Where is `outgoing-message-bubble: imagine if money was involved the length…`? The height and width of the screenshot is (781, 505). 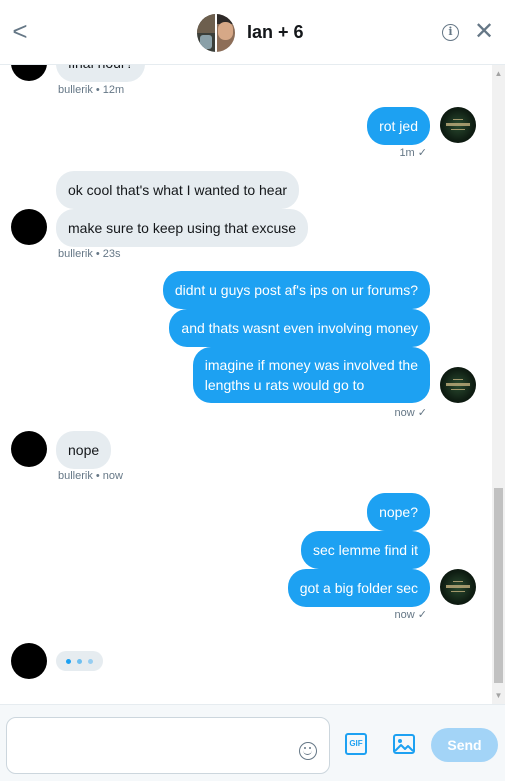
outgoing-message-bubble: imagine if money was involved the length… is located at coordinates (311, 375).